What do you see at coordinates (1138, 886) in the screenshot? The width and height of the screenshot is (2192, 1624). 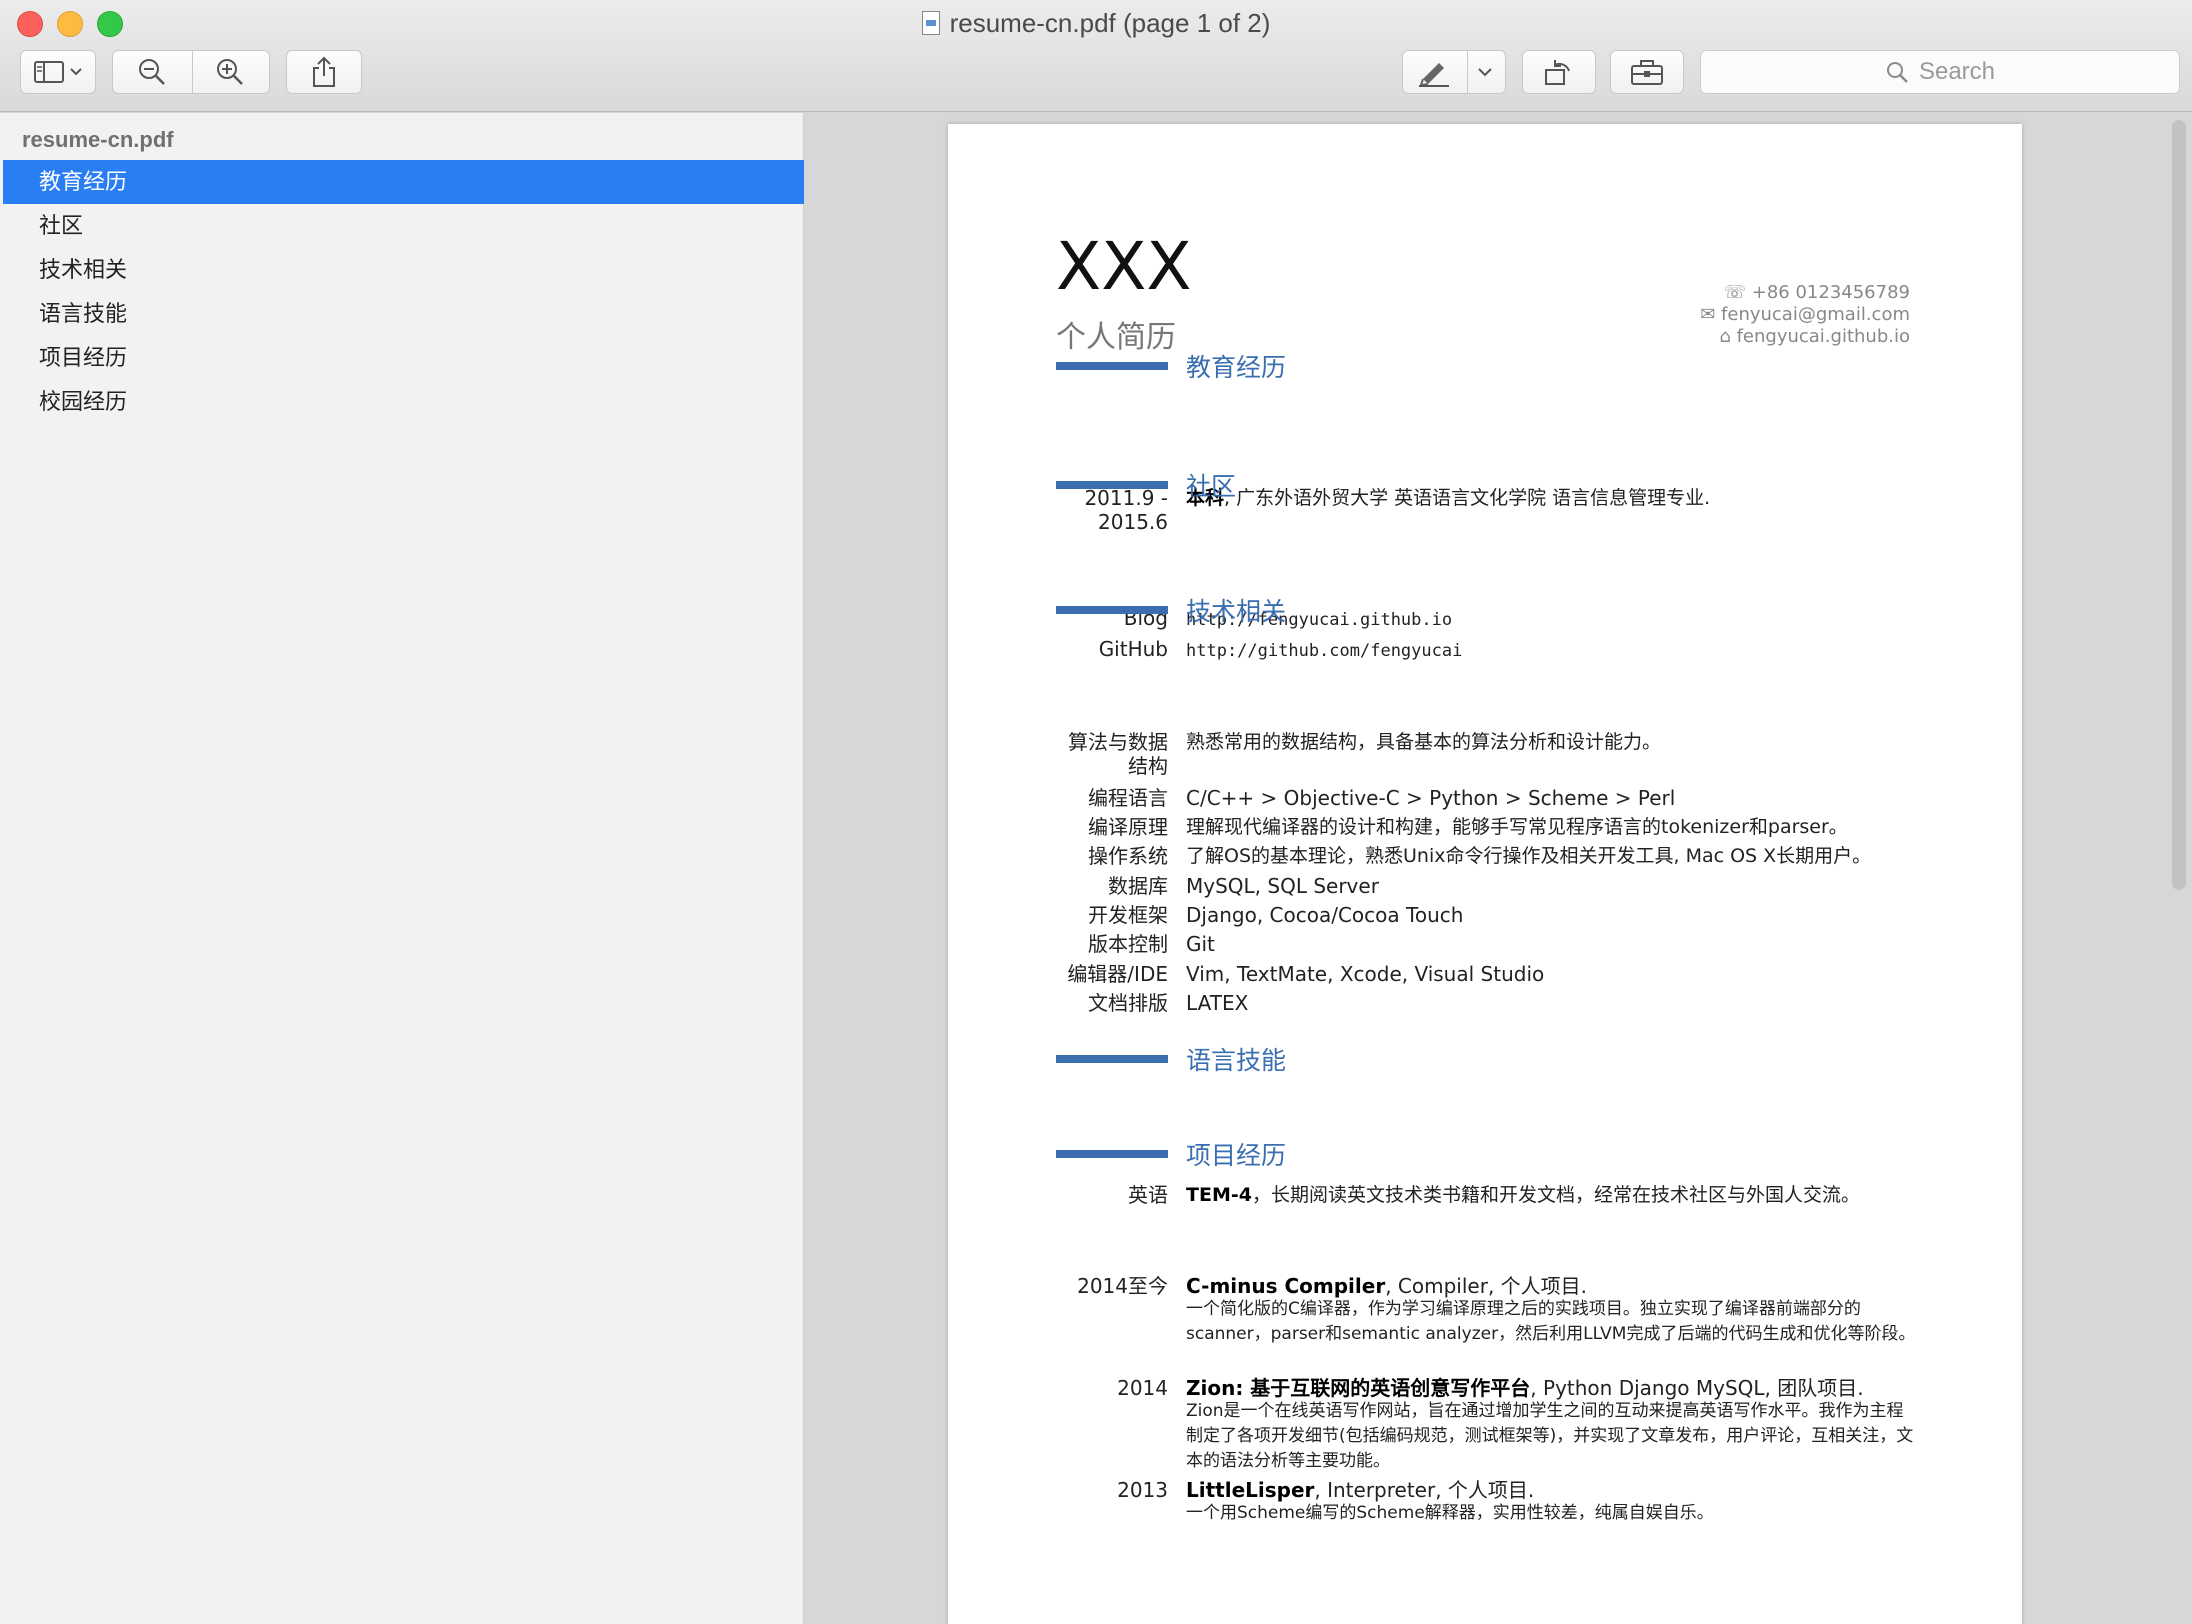 I see `tech-label: 数据库` at bounding box center [1138, 886].